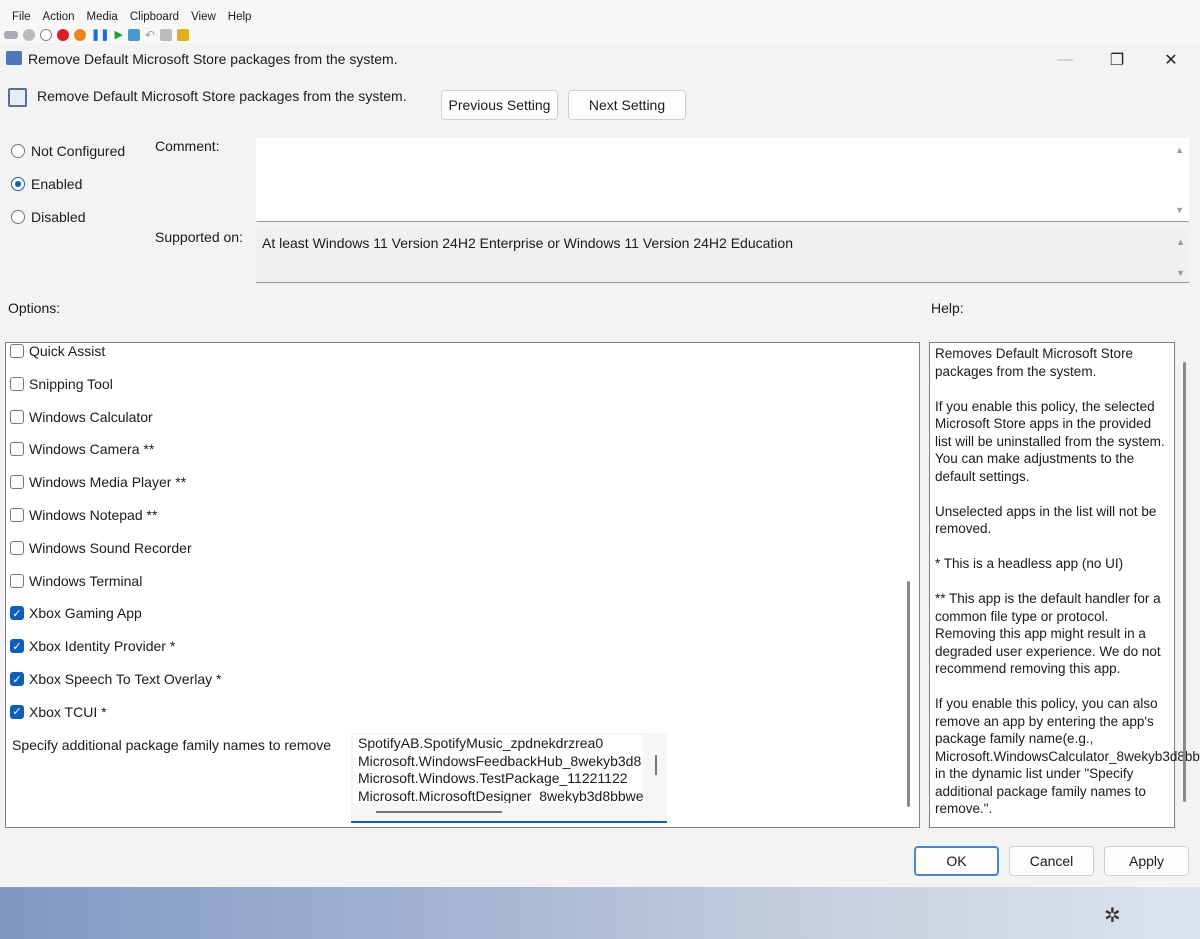 This screenshot has width=1200, height=939. I want to click on previous-setting-button: Previous Setting, so click(499, 105).